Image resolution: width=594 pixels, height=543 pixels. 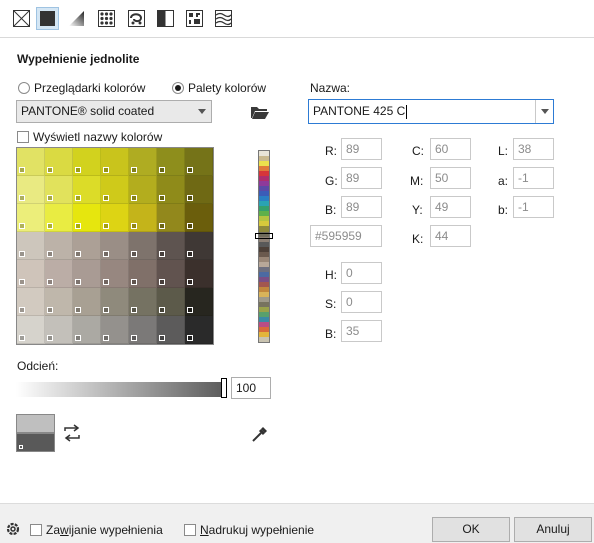 What do you see at coordinates (533, 149) in the screenshot?
I see `l-field: 38` at bounding box center [533, 149].